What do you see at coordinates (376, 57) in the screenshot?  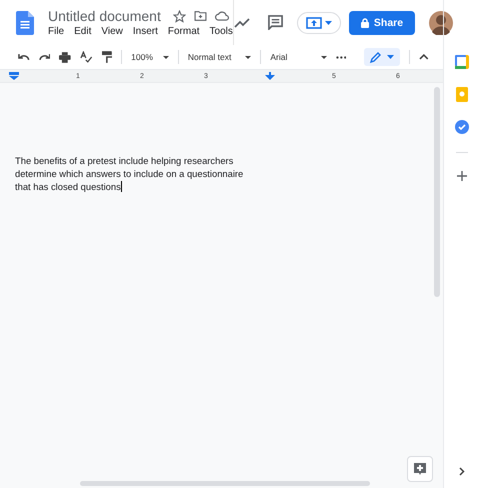 I see `pencil-icon` at bounding box center [376, 57].